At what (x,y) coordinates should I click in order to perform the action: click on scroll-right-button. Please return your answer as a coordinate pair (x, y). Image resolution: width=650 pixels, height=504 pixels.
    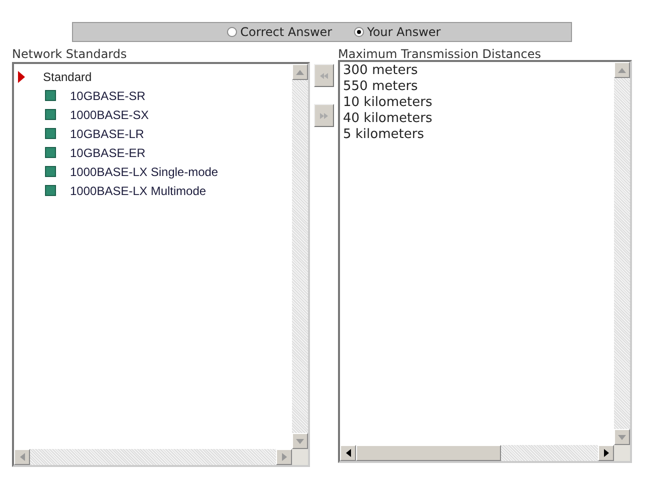
    Looking at the image, I should click on (606, 453).